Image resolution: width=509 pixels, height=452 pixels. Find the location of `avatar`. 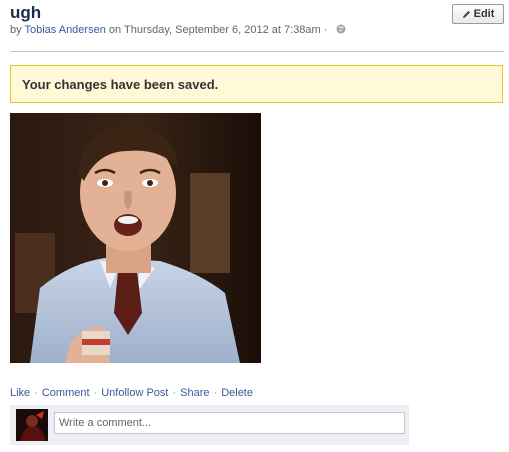

avatar is located at coordinates (32, 425).